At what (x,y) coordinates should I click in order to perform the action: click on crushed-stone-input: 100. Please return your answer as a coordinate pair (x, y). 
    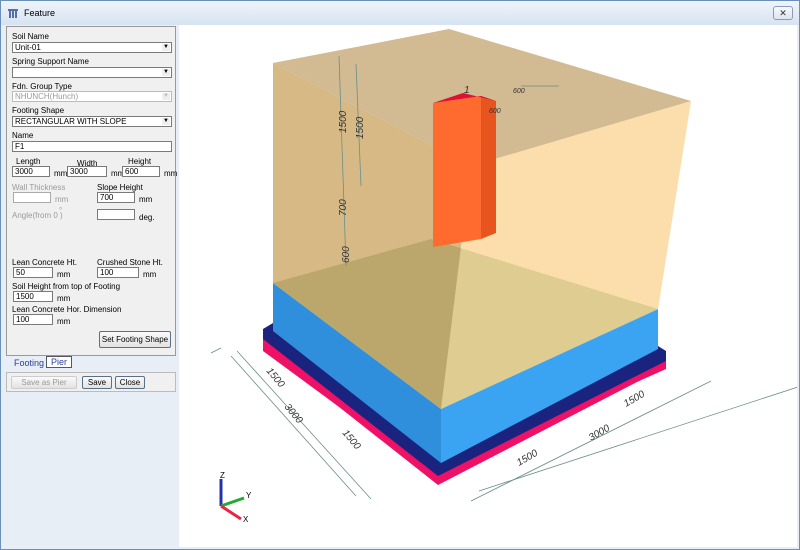
    Looking at the image, I should click on (118, 272).